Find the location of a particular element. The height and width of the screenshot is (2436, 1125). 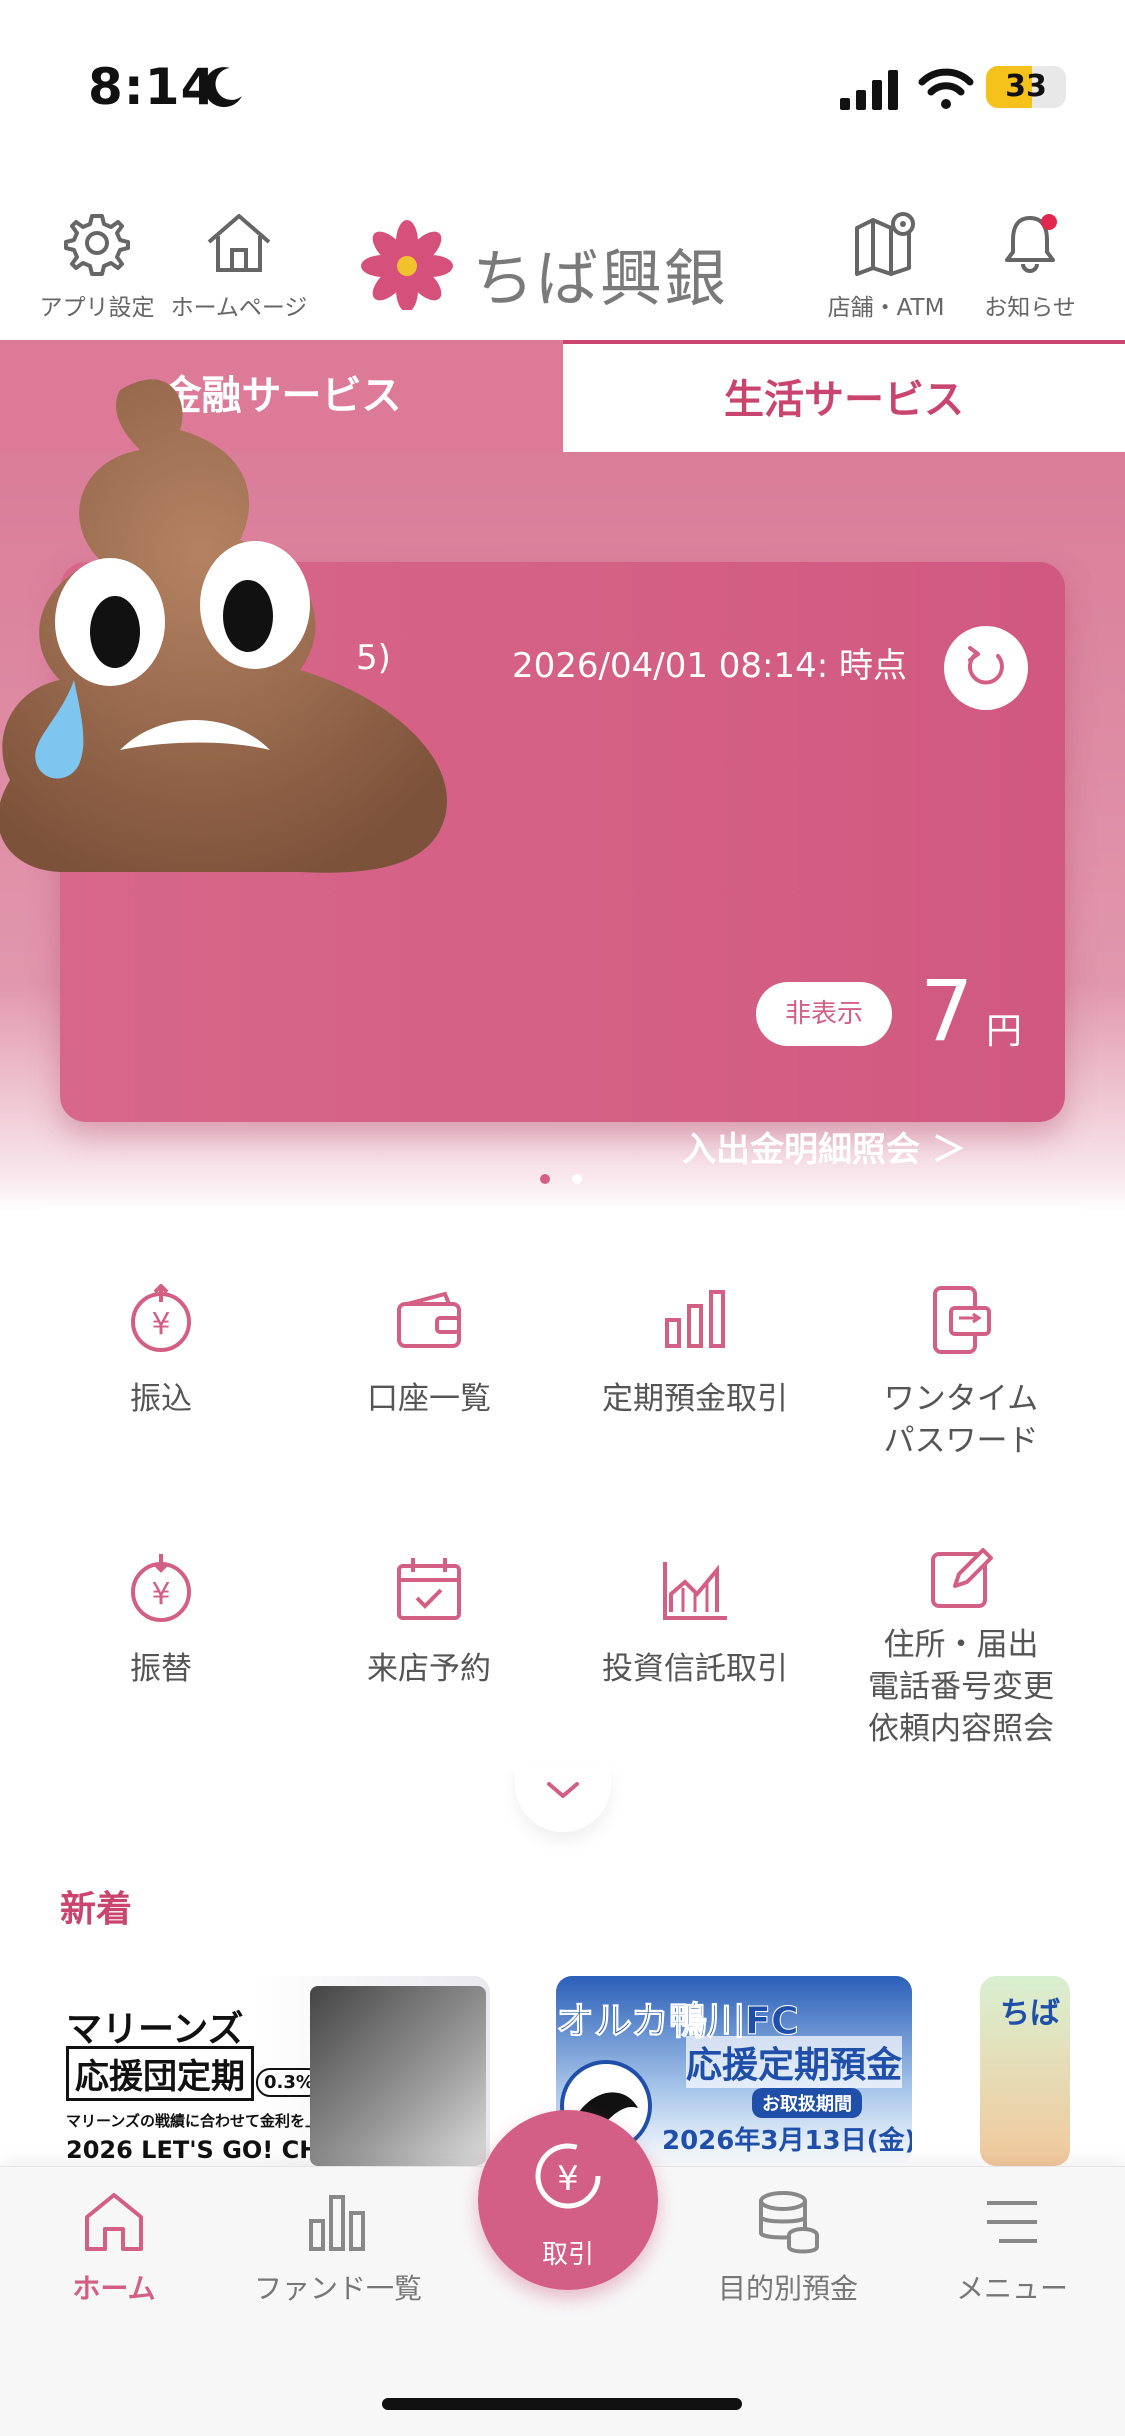

players-photo is located at coordinates (398, 2076).